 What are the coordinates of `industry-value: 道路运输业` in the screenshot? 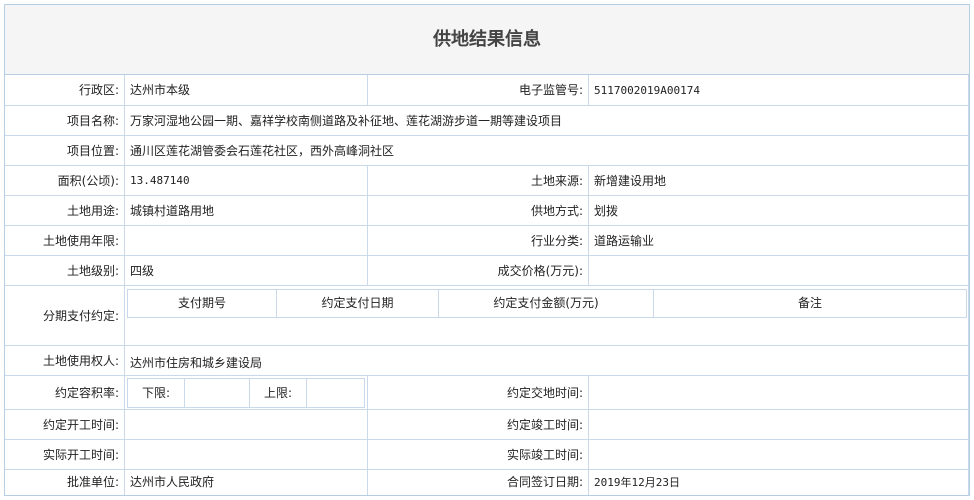 It's located at (779, 241).